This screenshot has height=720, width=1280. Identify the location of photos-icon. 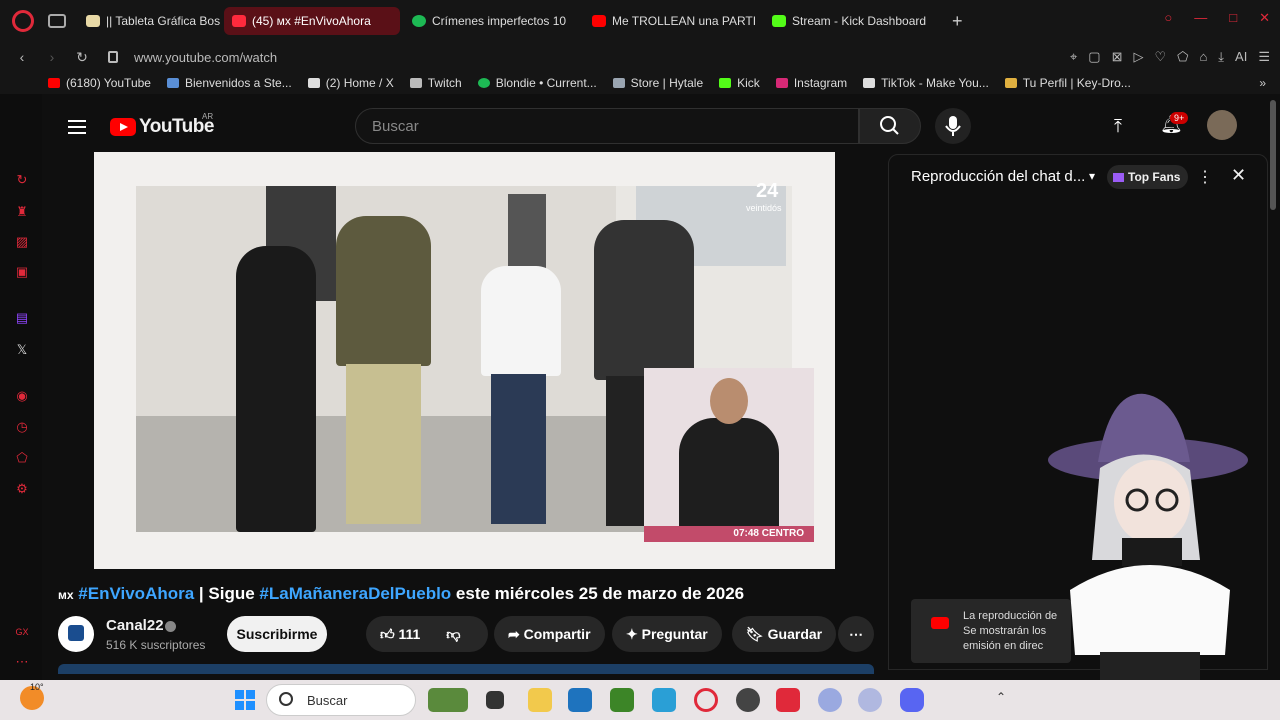
(664, 700).